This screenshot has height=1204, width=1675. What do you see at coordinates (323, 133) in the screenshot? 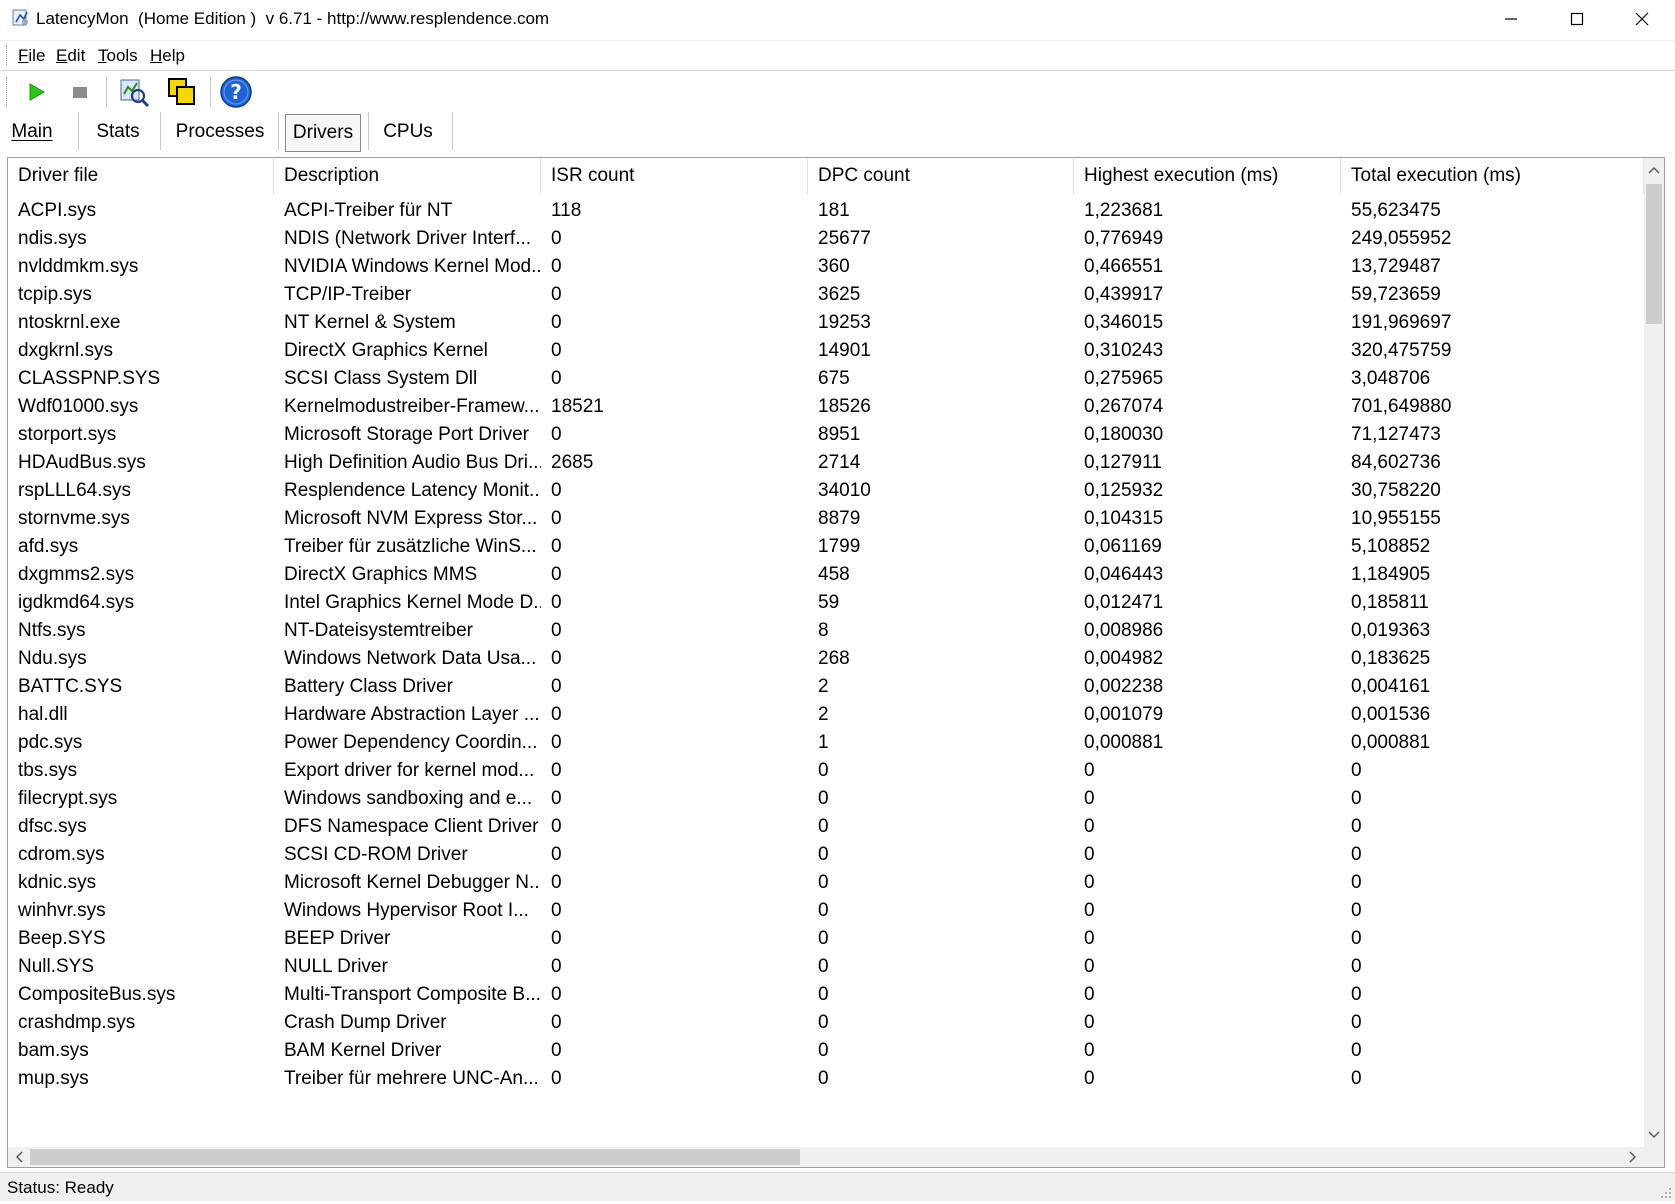
I see `tab-drivers: Drivers` at bounding box center [323, 133].